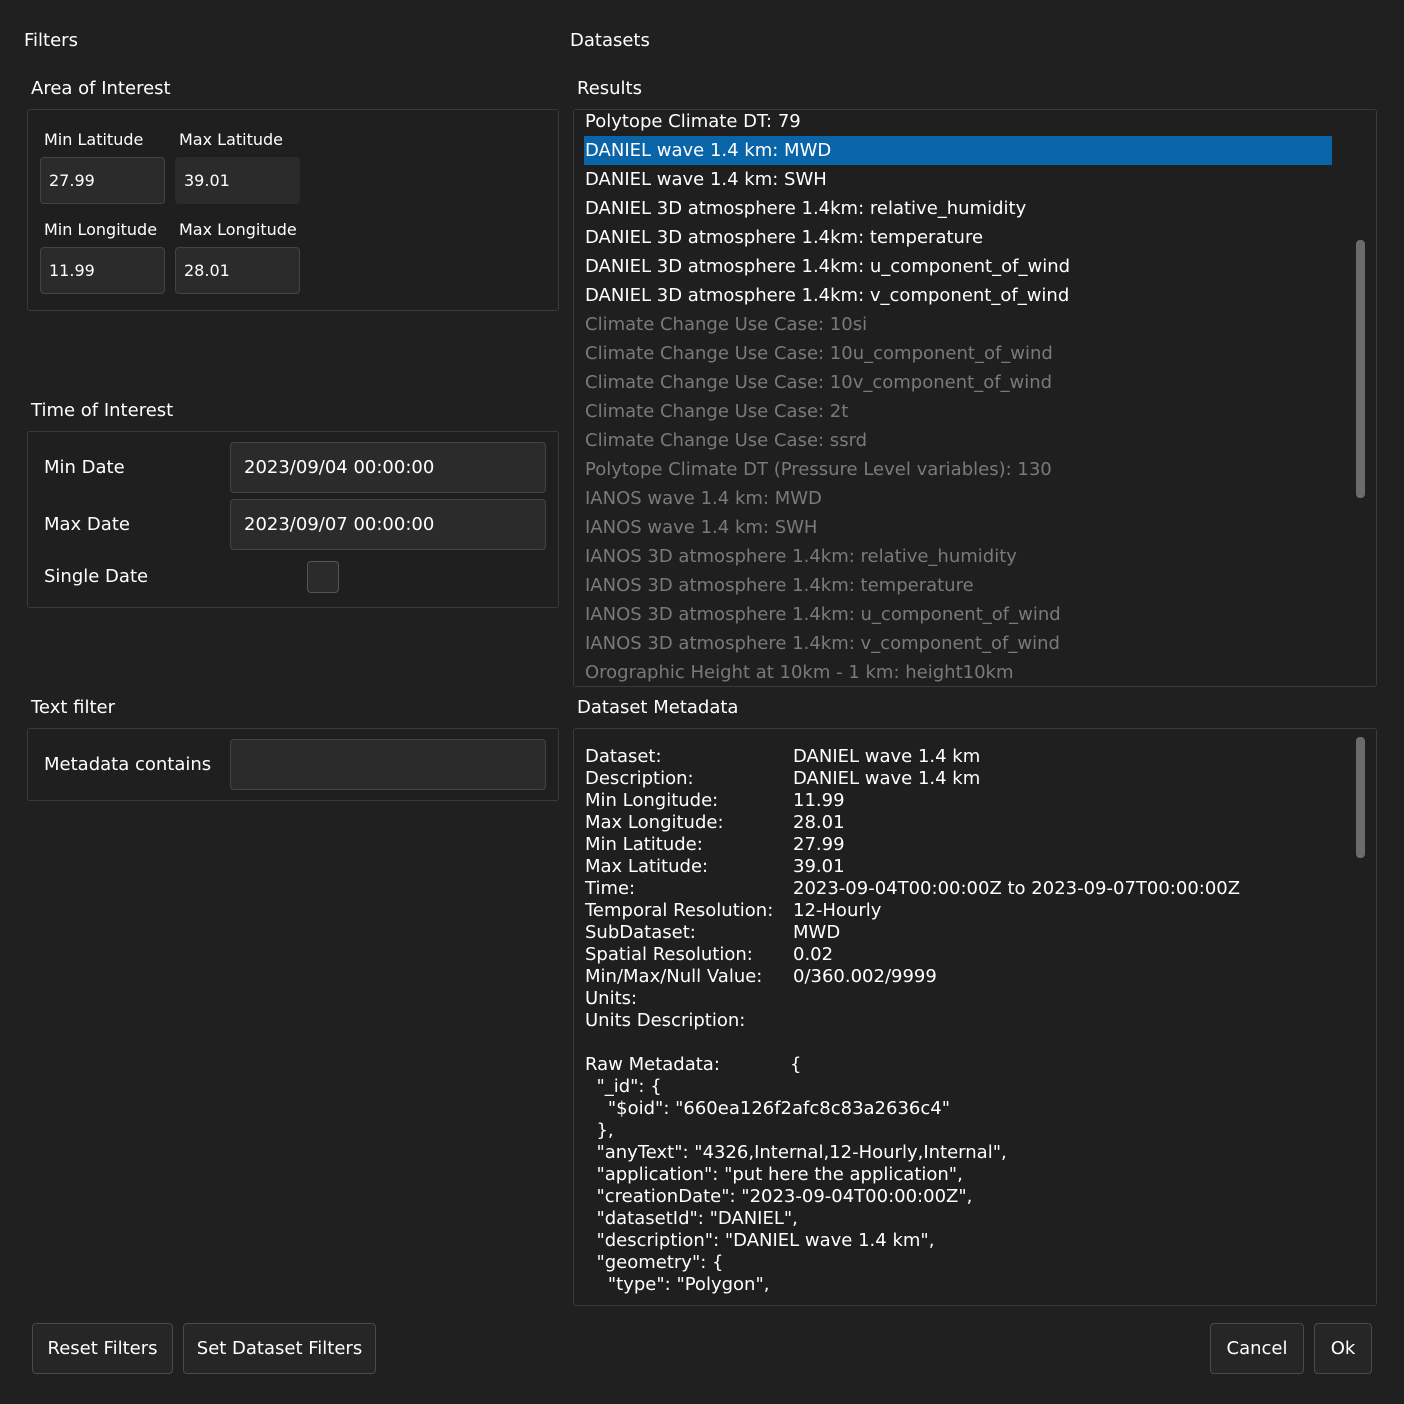  What do you see at coordinates (958, 123) in the screenshot?
I see `result-item: Polytope Climate DT: 79` at bounding box center [958, 123].